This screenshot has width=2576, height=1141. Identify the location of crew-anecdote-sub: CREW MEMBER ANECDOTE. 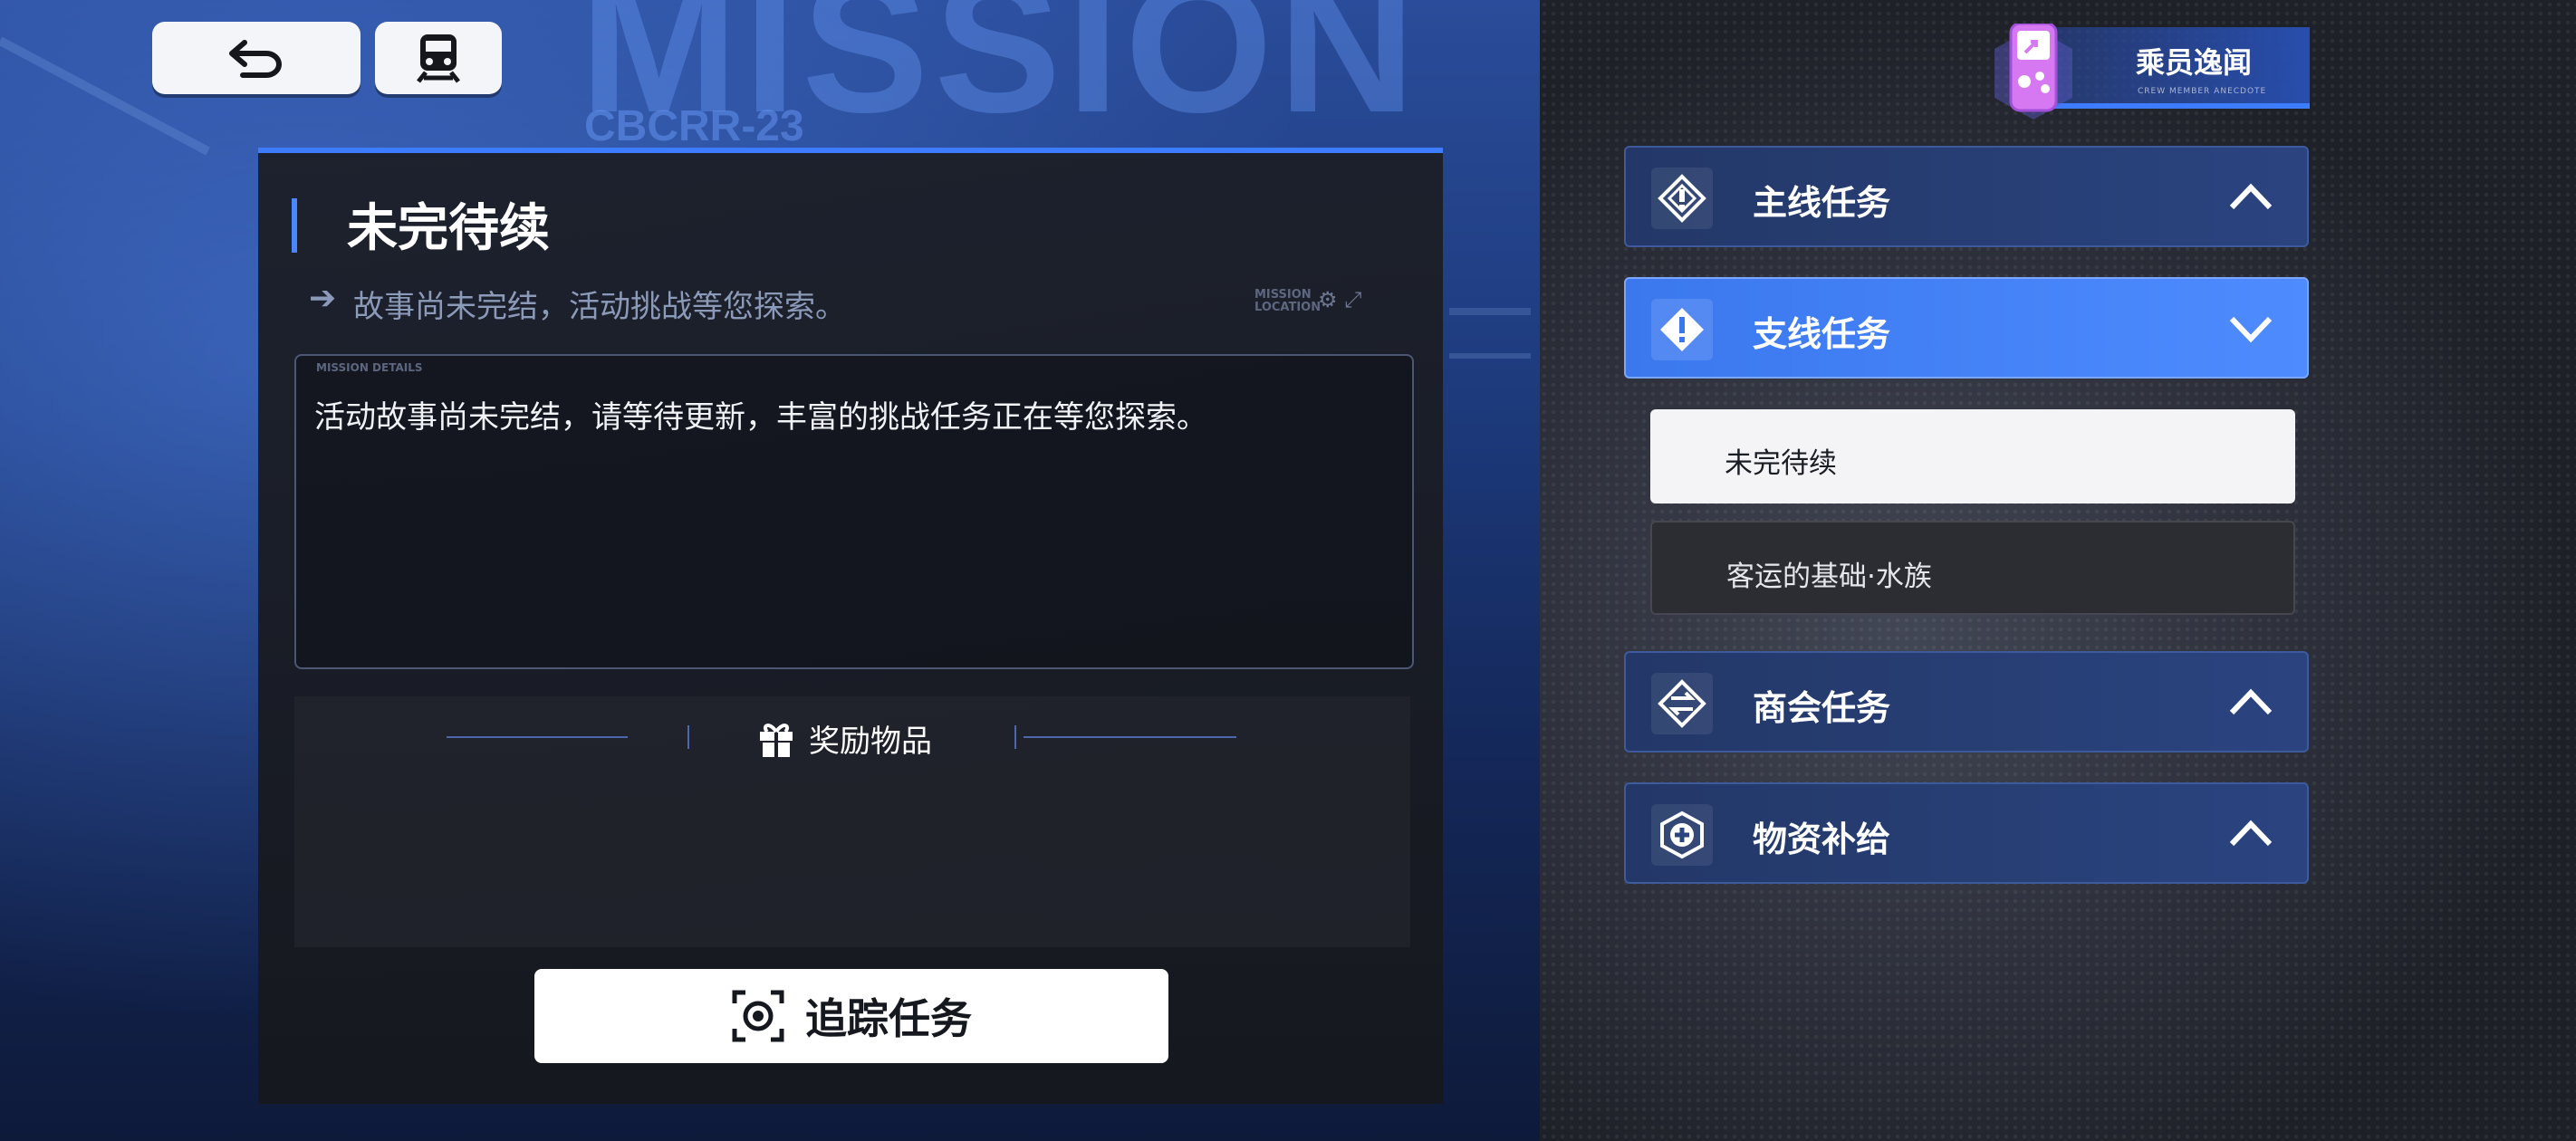
(2202, 91).